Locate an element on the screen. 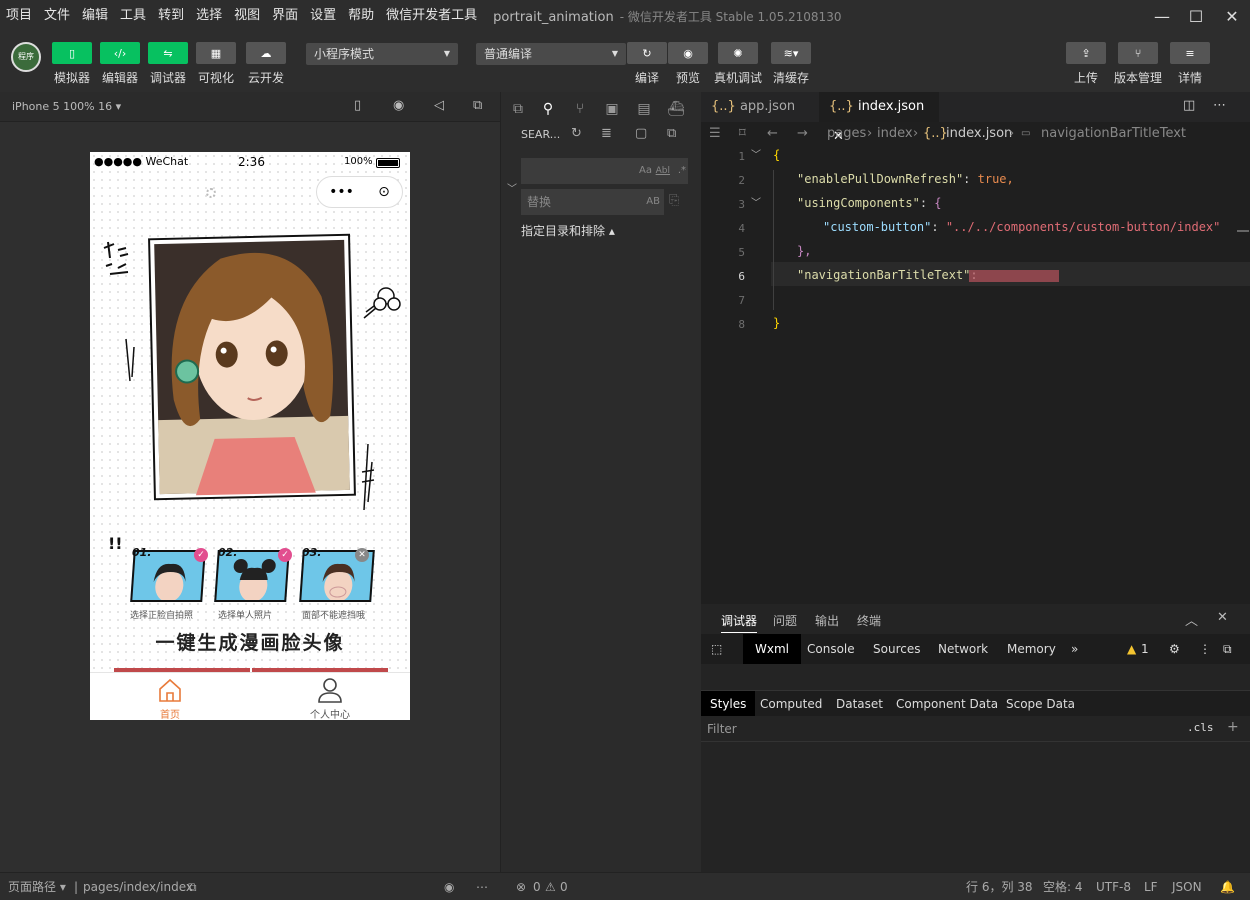 The height and width of the screenshot is (900, 1250). language-mode: JSON is located at coordinates (1187, 886).